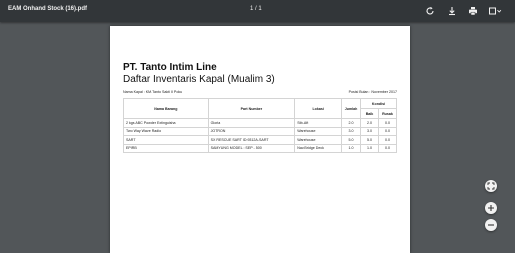 The height and width of the screenshot is (253, 515). Describe the element at coordinates (351, 140) in the screenshot. I see `cell-quantity: 5.0` at that location.